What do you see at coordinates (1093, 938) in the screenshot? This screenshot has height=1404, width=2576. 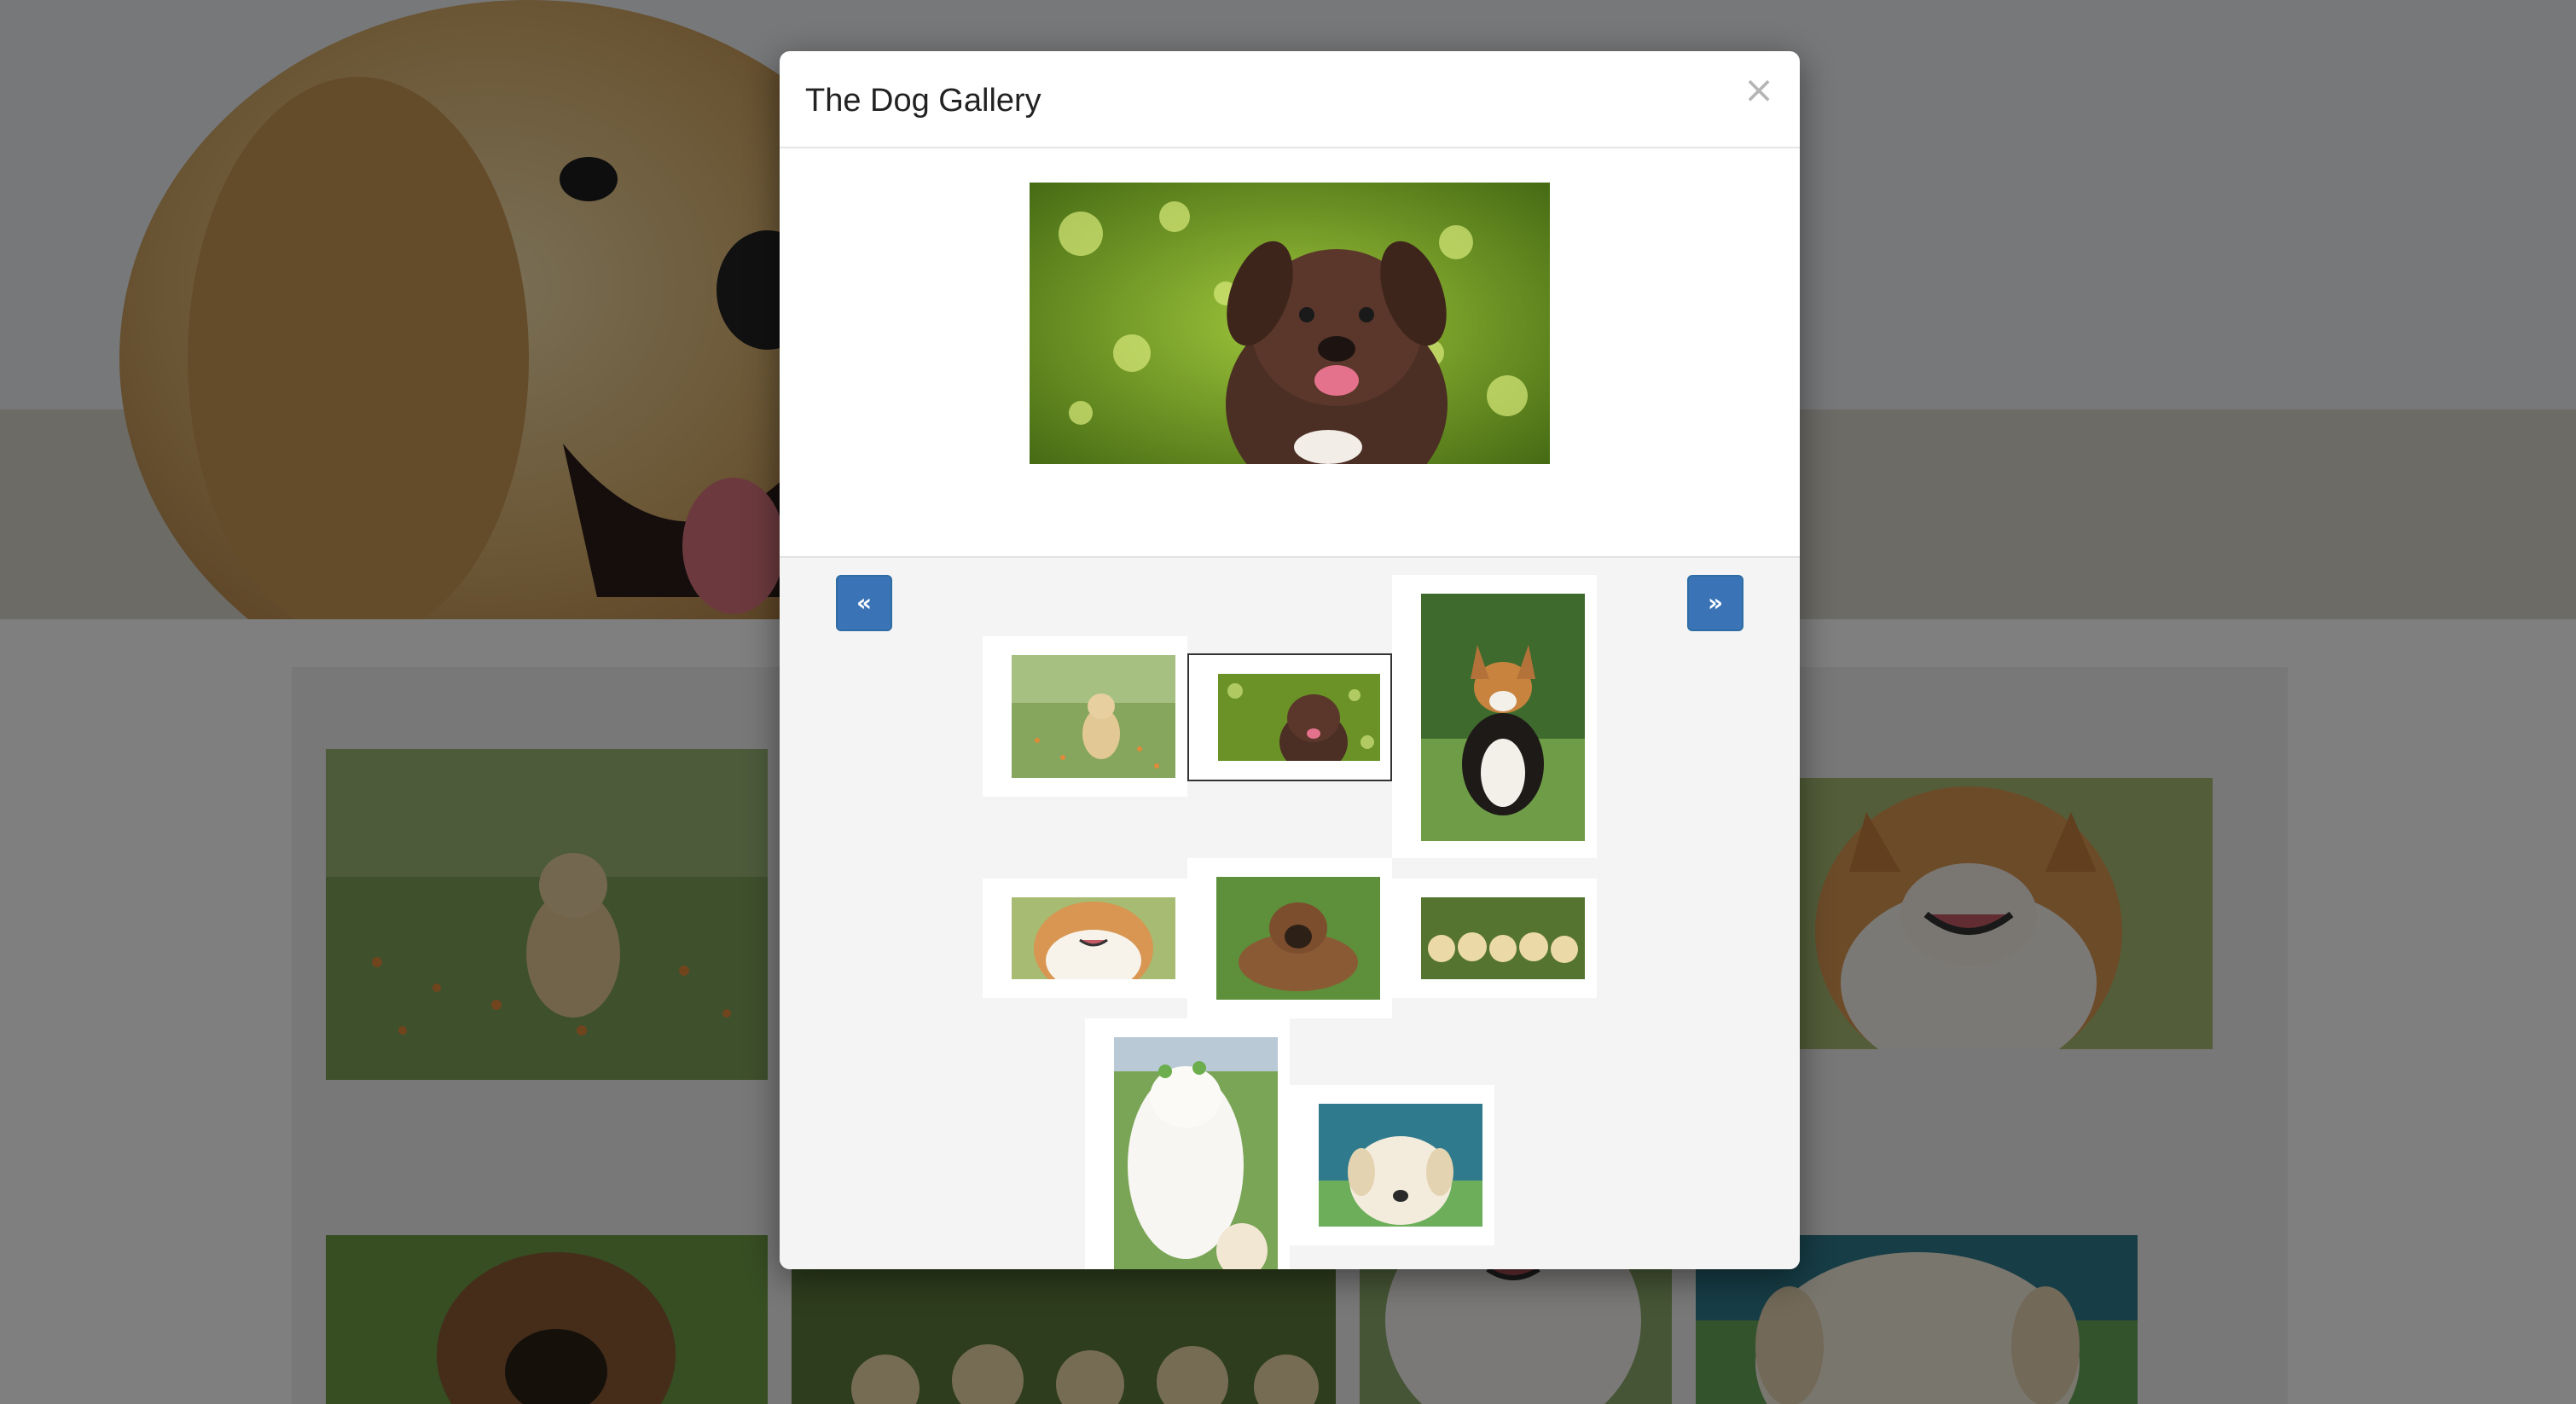 I see `smiling-corgi-image` at bounding box center [1093, 938].